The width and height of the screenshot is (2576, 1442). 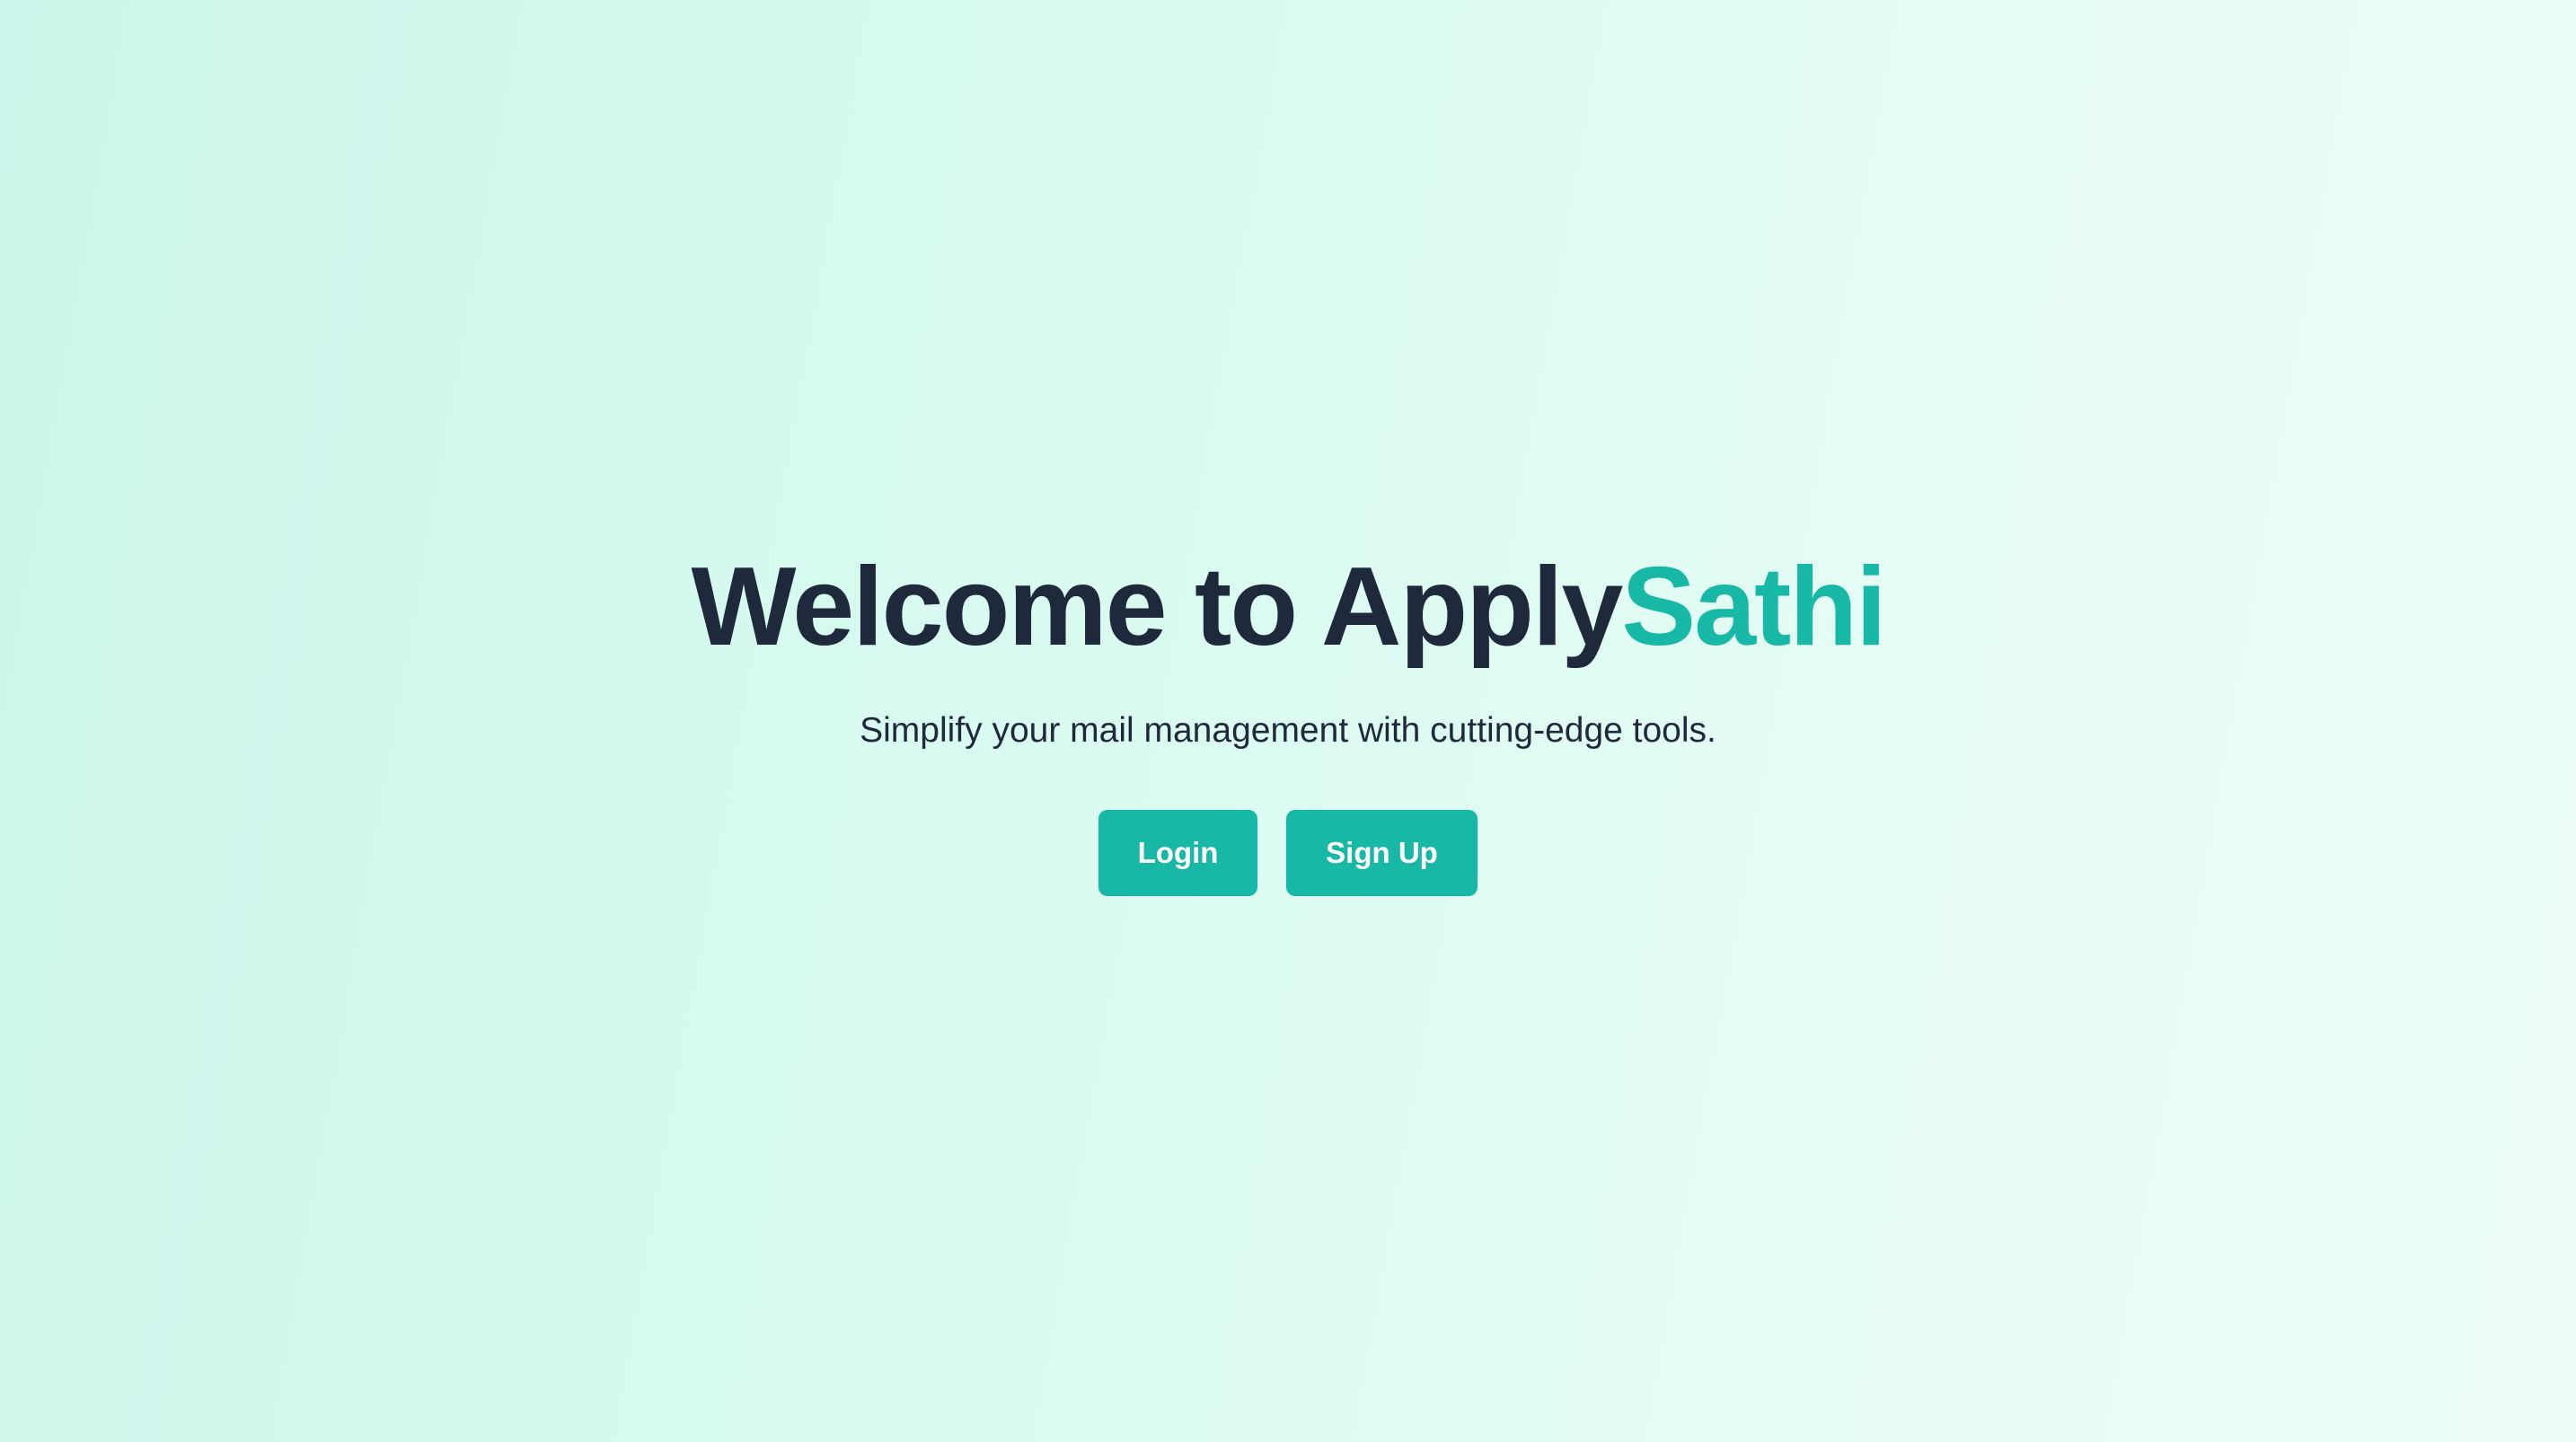 What do you see at coordinates (1382, 853) in the screenshot?
I see `signup-button: Sign Up` at bounding box center [1382, 853].